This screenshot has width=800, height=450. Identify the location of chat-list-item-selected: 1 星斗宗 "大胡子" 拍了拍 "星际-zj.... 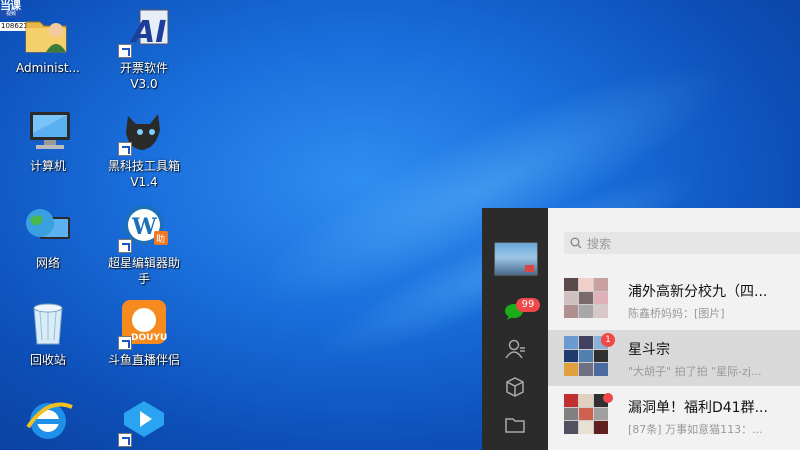
(674, 358).